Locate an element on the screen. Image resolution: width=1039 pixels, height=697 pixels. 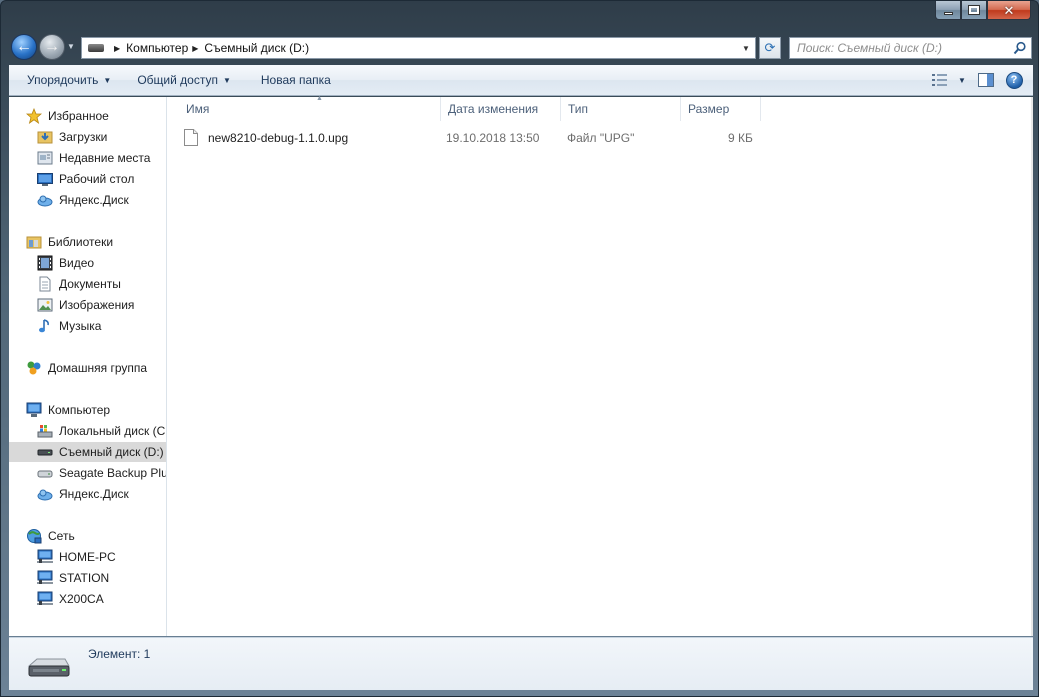
sidebar-item-network: Сеть is located at coordinates (50, 536).